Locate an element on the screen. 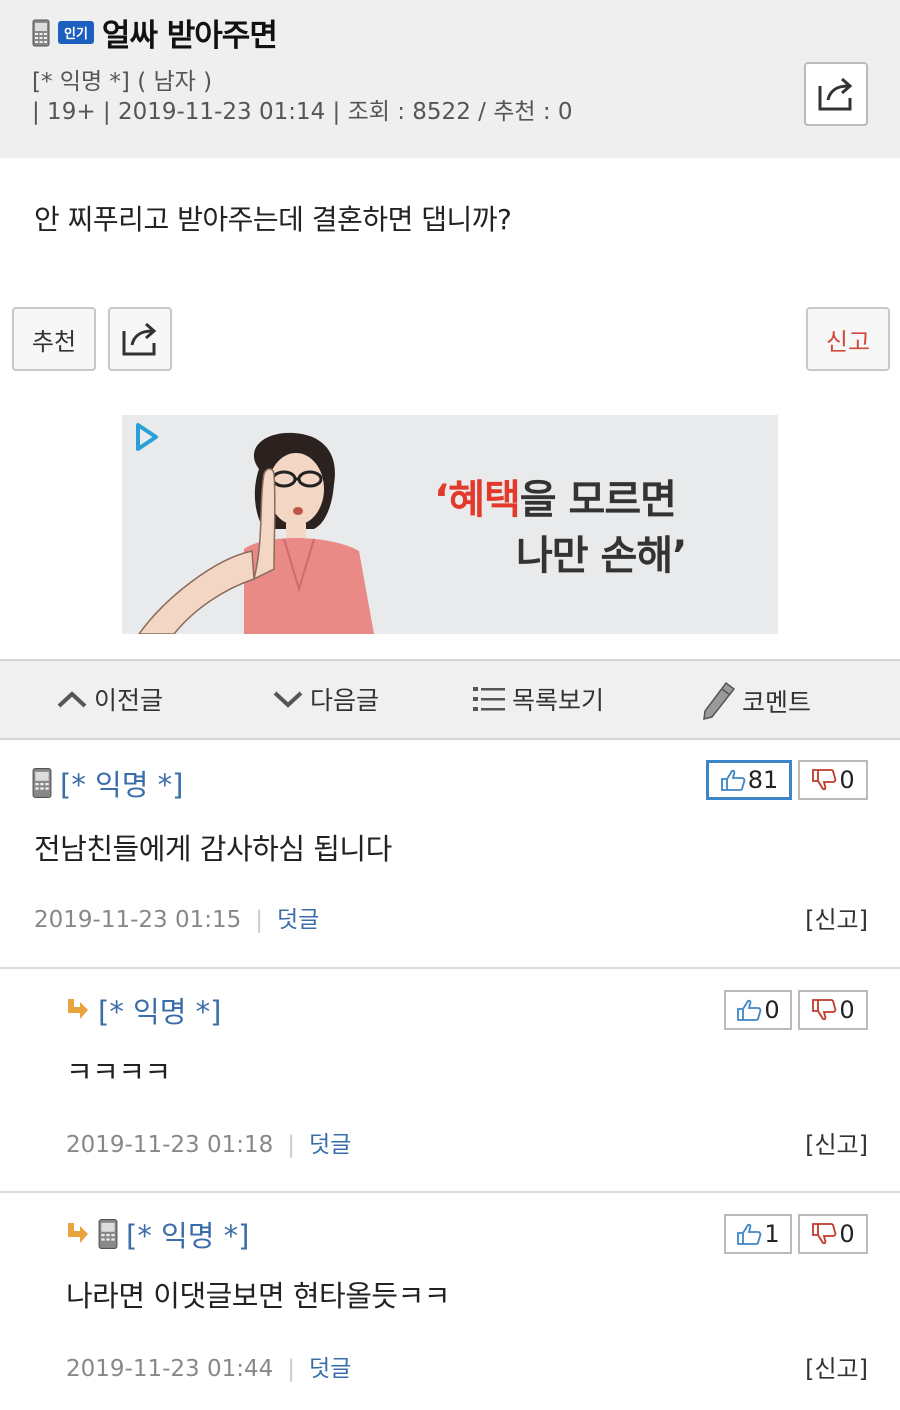 The image size is (900, 1410). comment-meta: 2019-11-23 01:44 | 덧글 is located at coordinates (208, 1366).